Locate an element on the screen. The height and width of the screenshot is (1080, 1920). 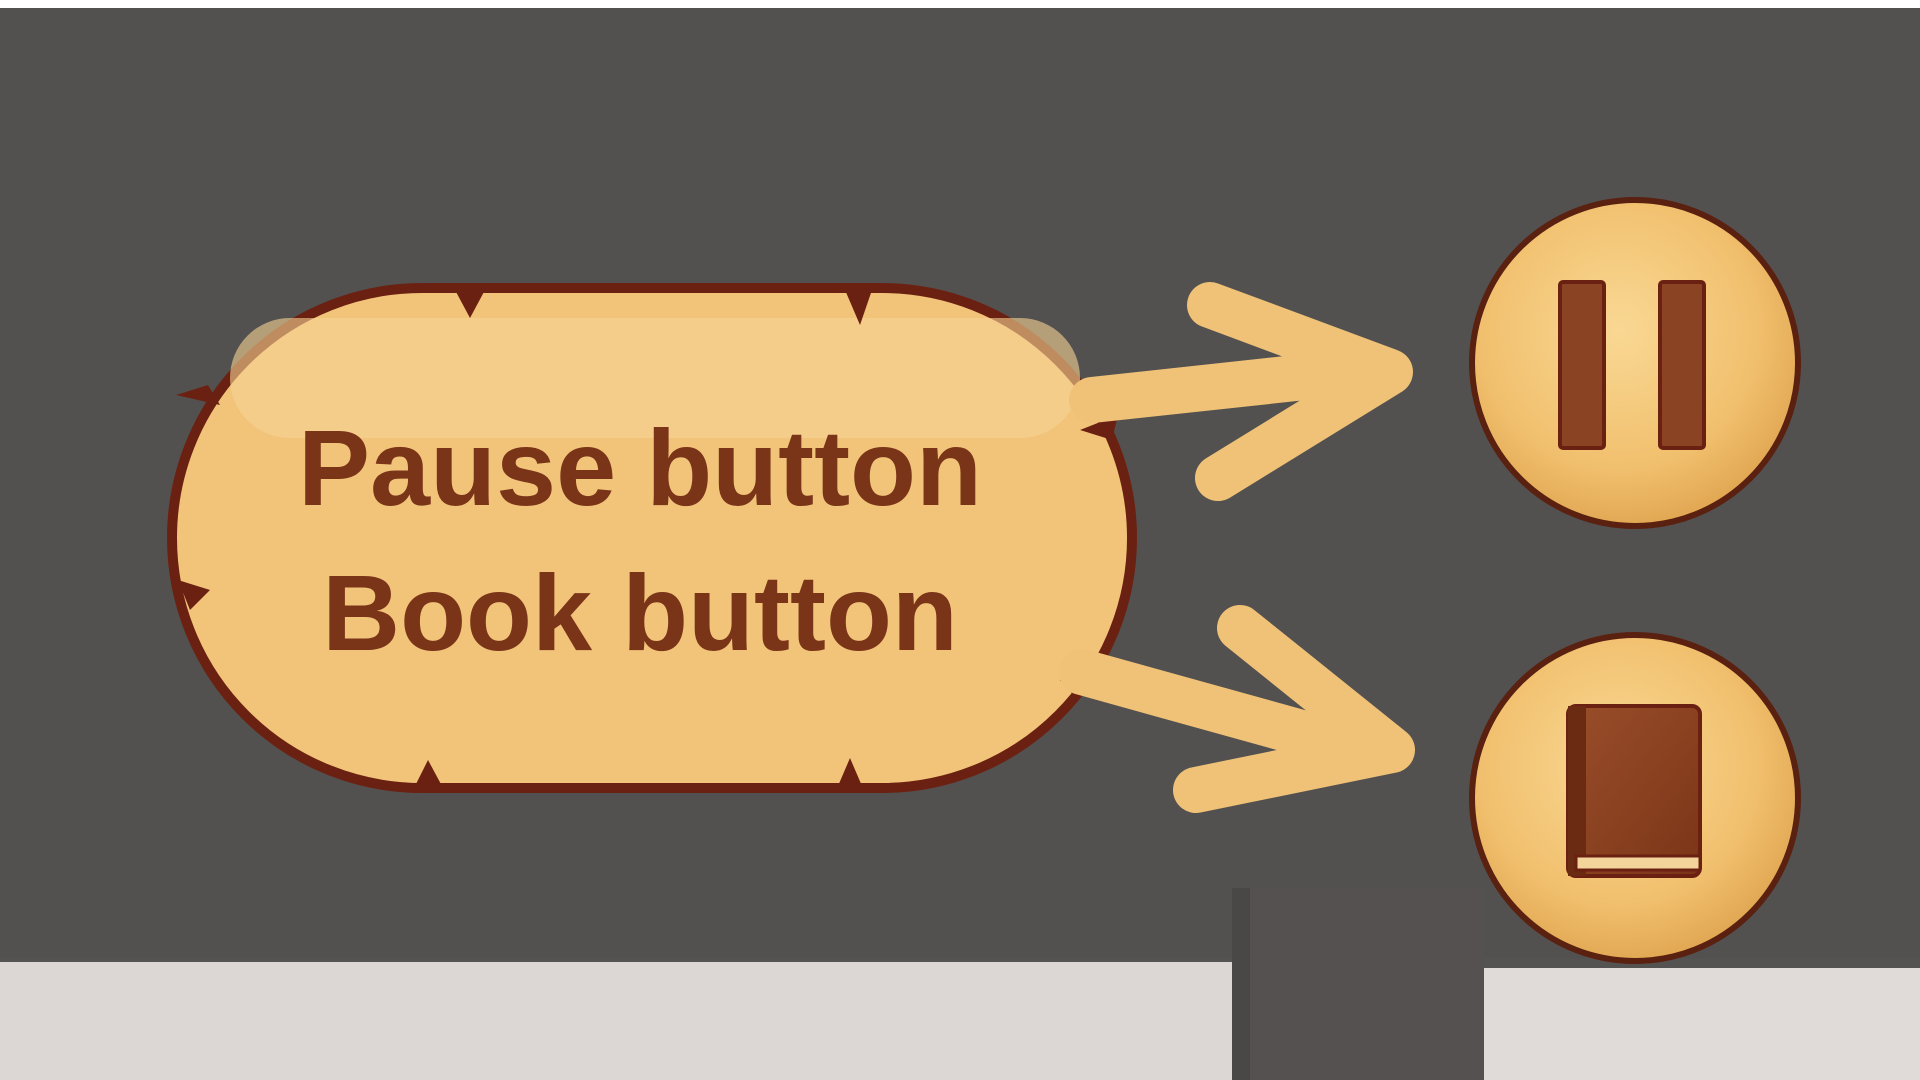
book-button is located at coordinates (1635, 798).